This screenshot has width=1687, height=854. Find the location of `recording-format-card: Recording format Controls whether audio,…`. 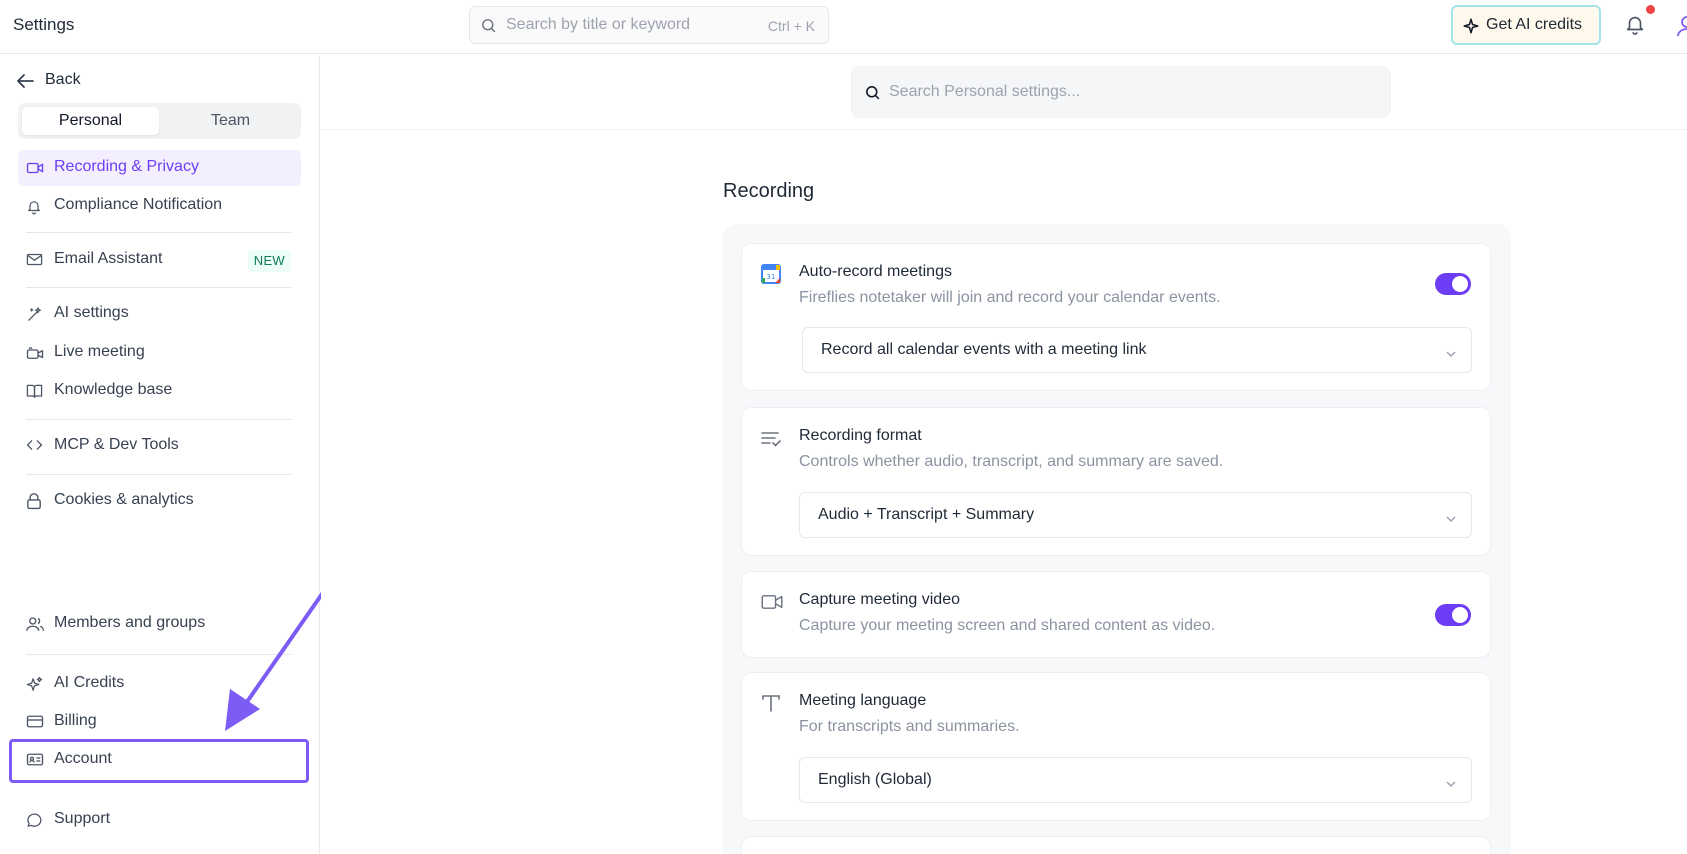

recording-format-card: Recording format Controls whether audio,… is located at coordinates (1116, 481).